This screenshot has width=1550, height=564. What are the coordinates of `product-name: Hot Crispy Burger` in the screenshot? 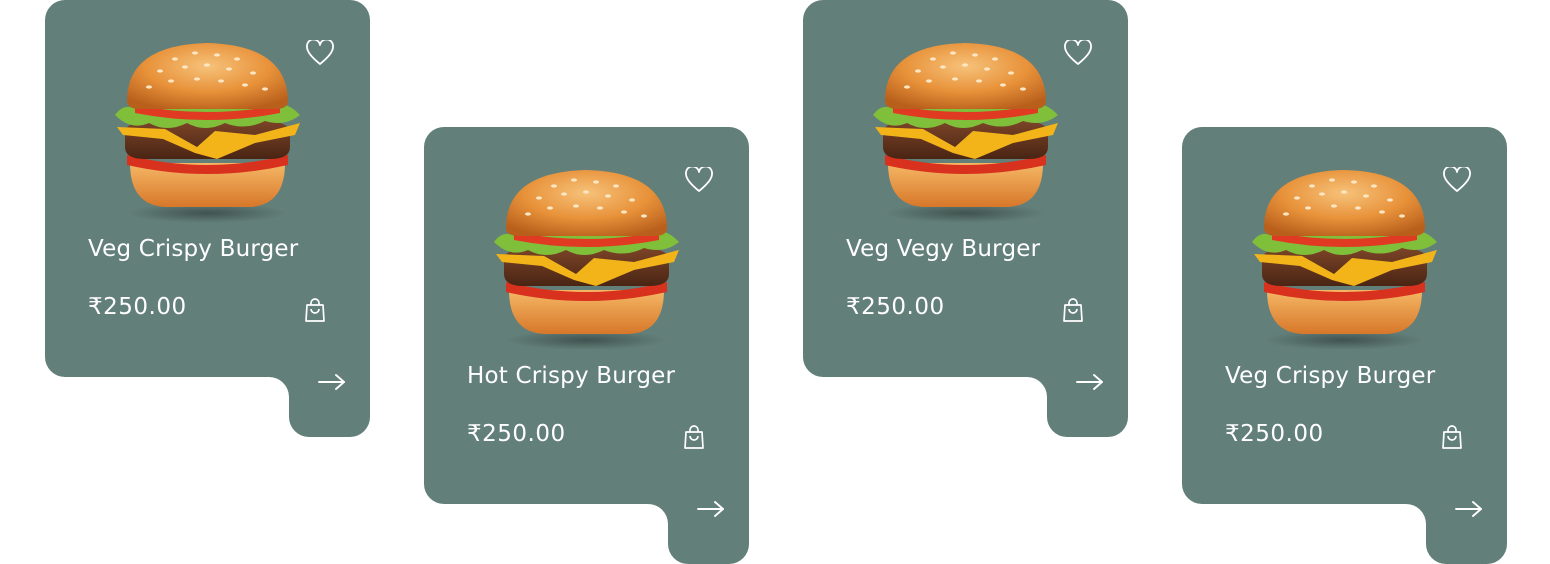 It's located at (571, 376).